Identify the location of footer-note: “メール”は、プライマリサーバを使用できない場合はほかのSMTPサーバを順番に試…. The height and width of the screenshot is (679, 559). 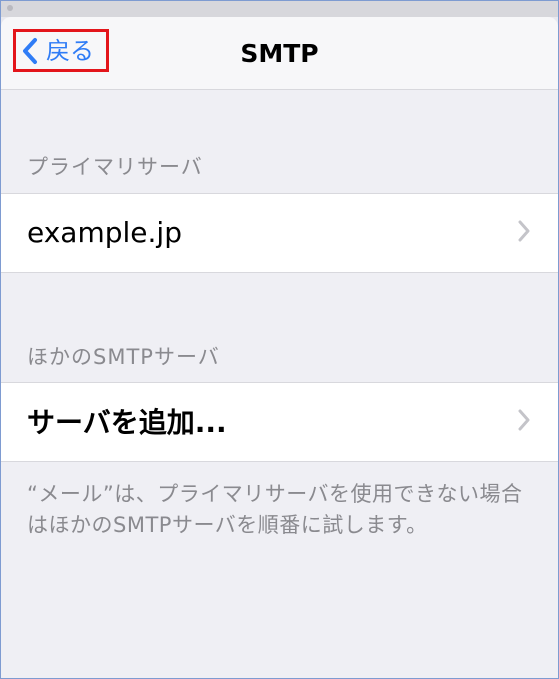
(275, 509).